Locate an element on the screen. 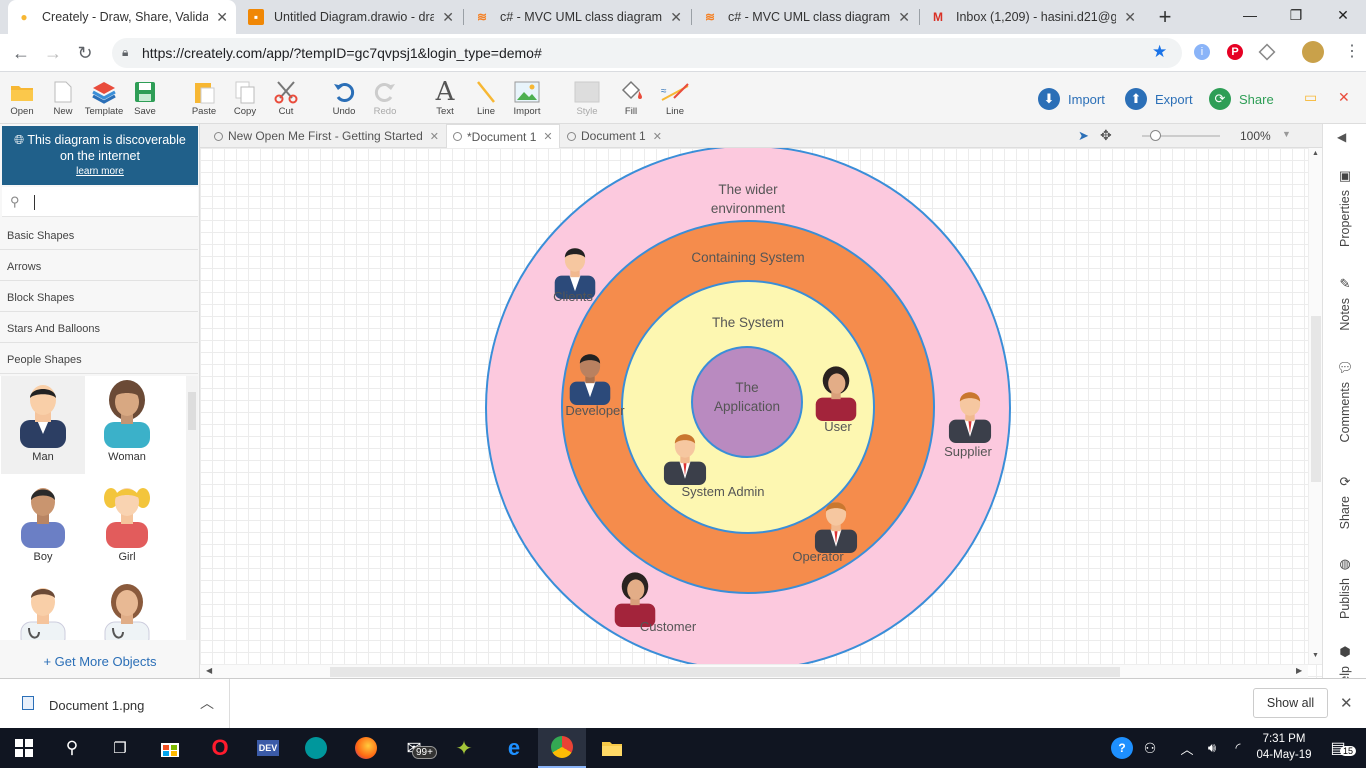 The image size is (1366, 768). new-tab-button: + is located at coordinates (1165, 17).